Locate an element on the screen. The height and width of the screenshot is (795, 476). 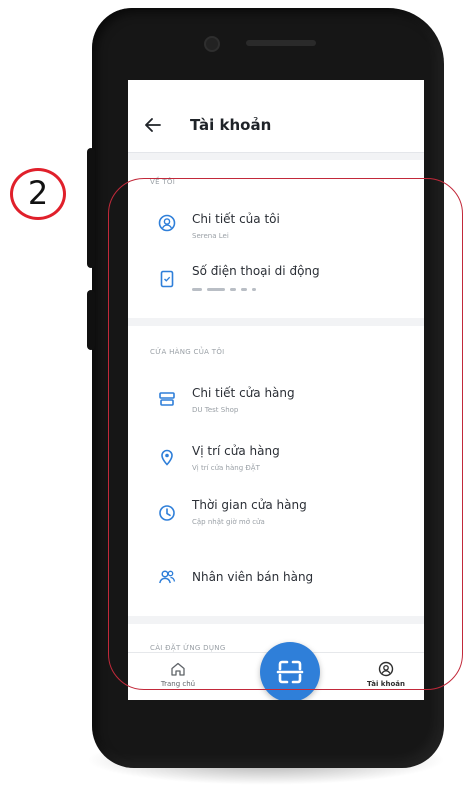
annotation-number: 2 is located at coordinates (38, 193).